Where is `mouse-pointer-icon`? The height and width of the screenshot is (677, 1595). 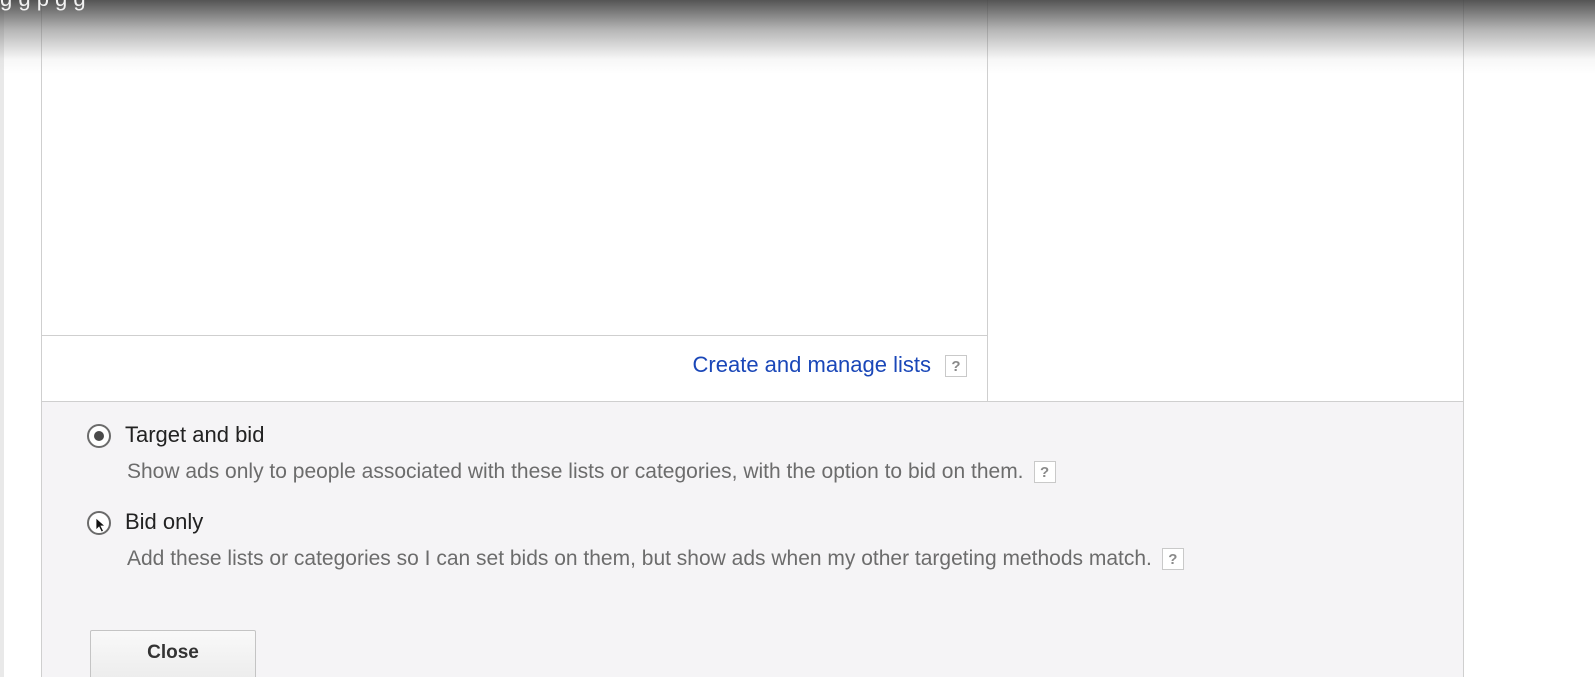 mouse-pointer-icon is located at coordinates (101, 525).